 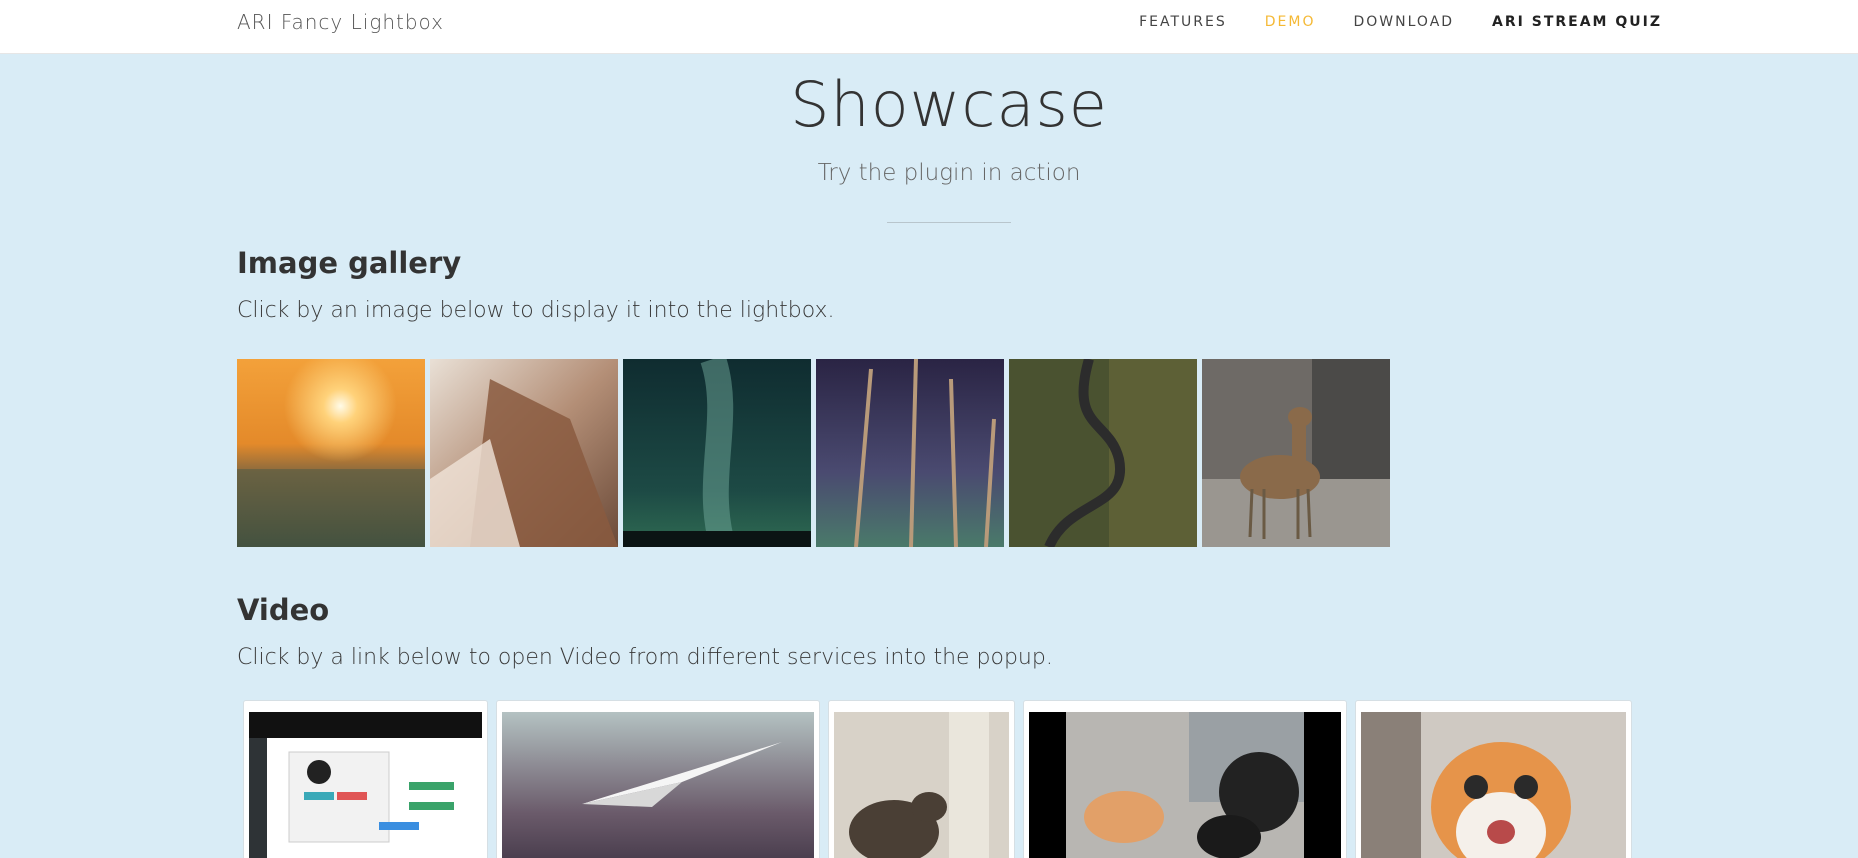 I want to click on nav-demo: DEMO, so click(x=1290, y=22).